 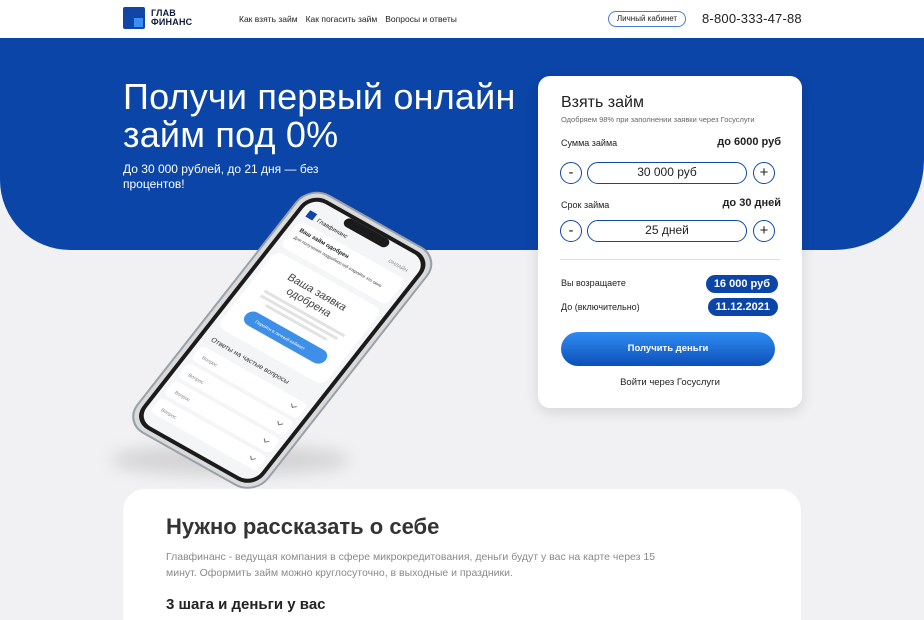 I want to click on amount-increase-button: +, so click(x=764, y=173).